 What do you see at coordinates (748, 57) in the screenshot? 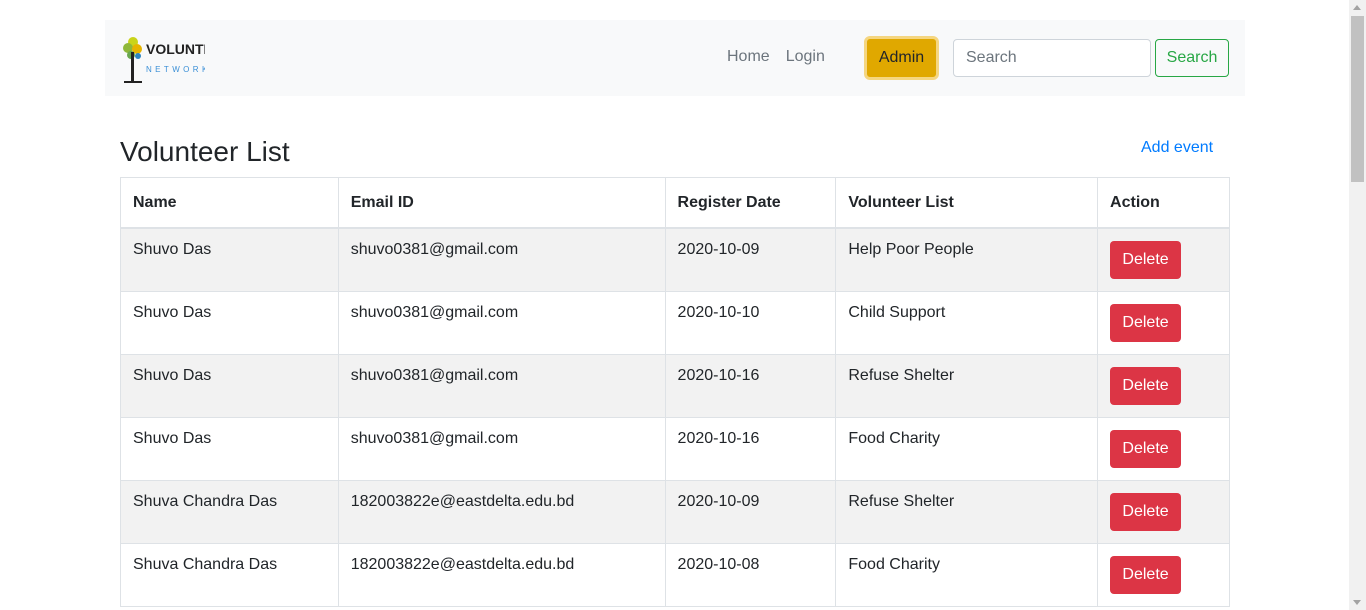
I see `nav-home-link: Home` at bounding box center [748, 57].